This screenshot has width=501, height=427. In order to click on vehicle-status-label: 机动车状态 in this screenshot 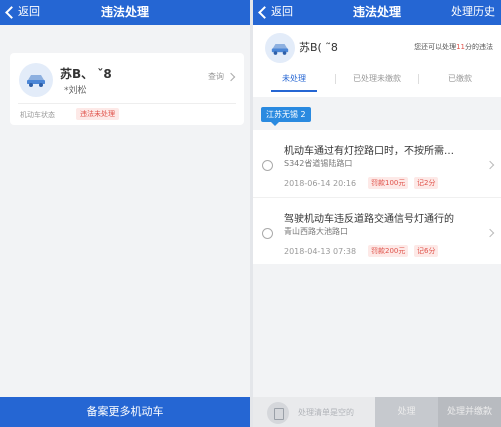, I will do `click(37, 115)`.